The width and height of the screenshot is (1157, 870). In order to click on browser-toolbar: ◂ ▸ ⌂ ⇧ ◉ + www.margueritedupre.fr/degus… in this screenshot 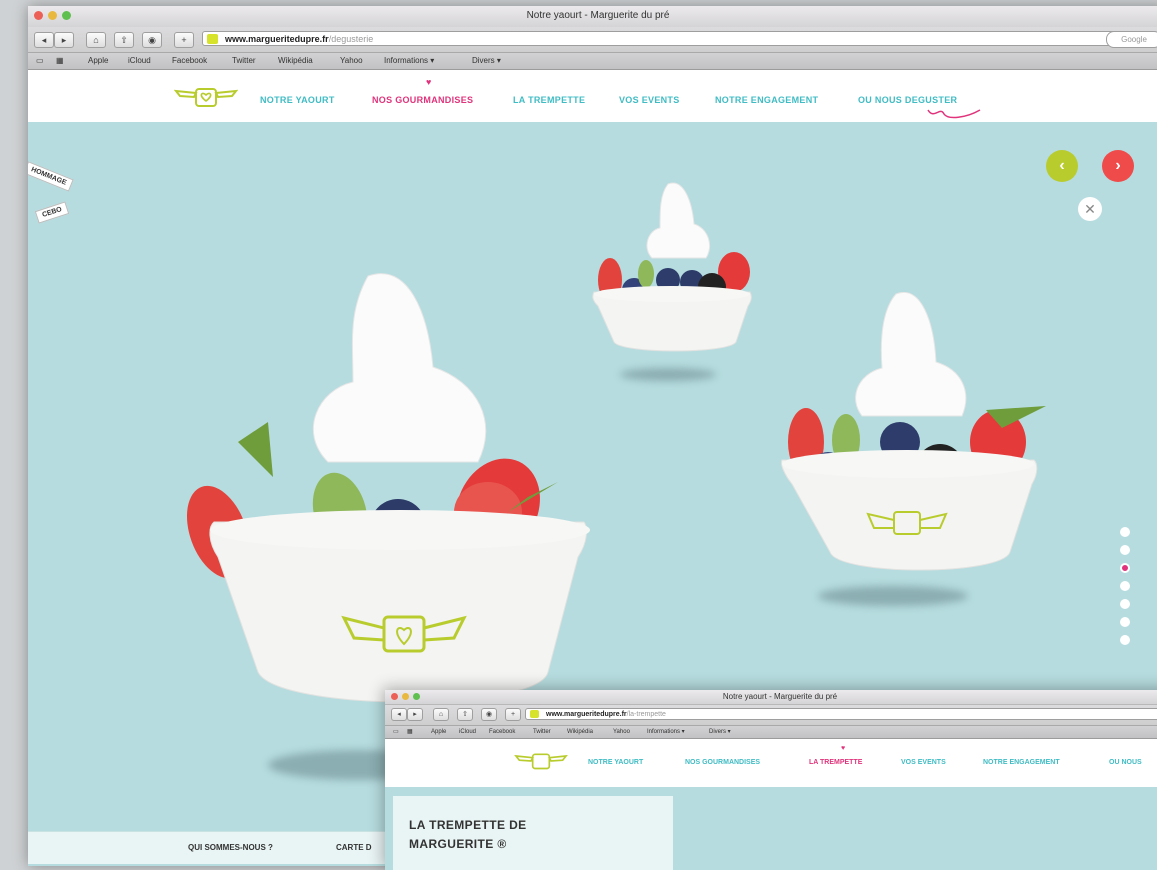, I will do `click(592, 40)`.